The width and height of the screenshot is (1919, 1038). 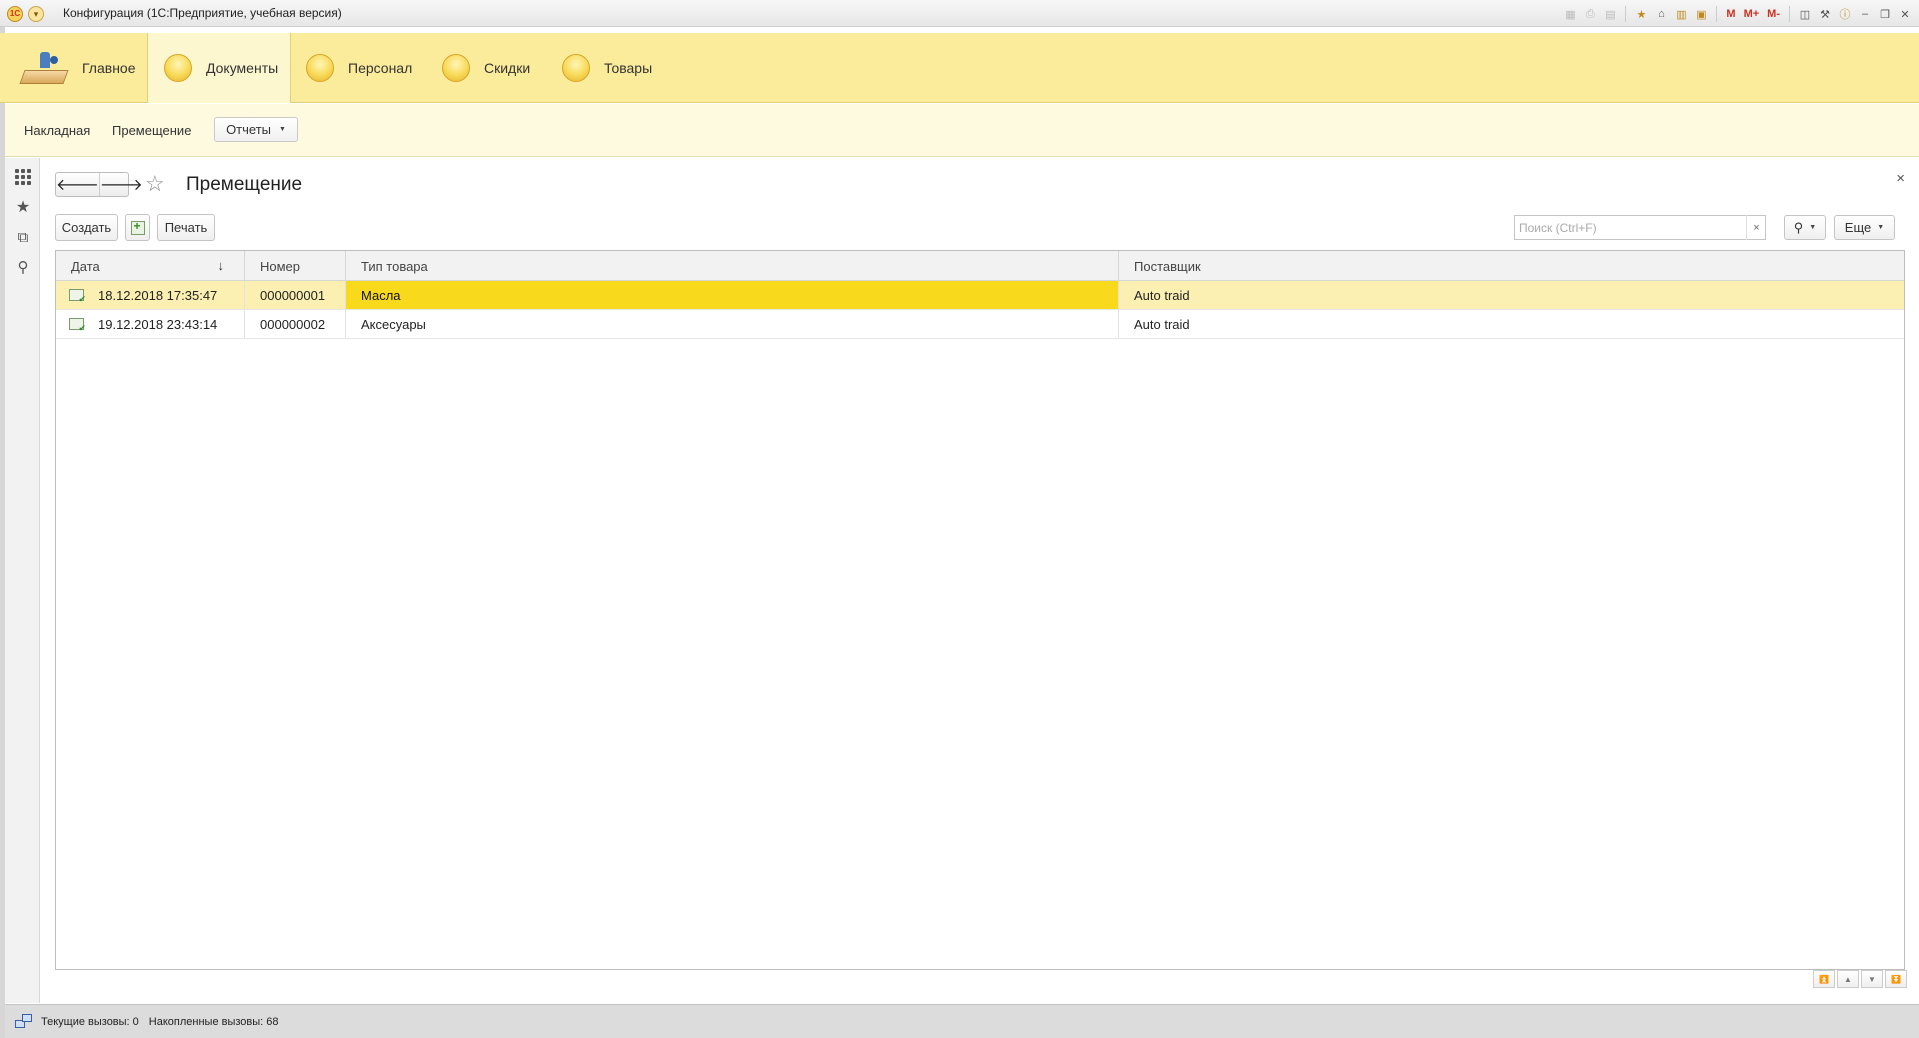 I want to click on scroll-up-icon: ▲, so click(x=1848, y=979).